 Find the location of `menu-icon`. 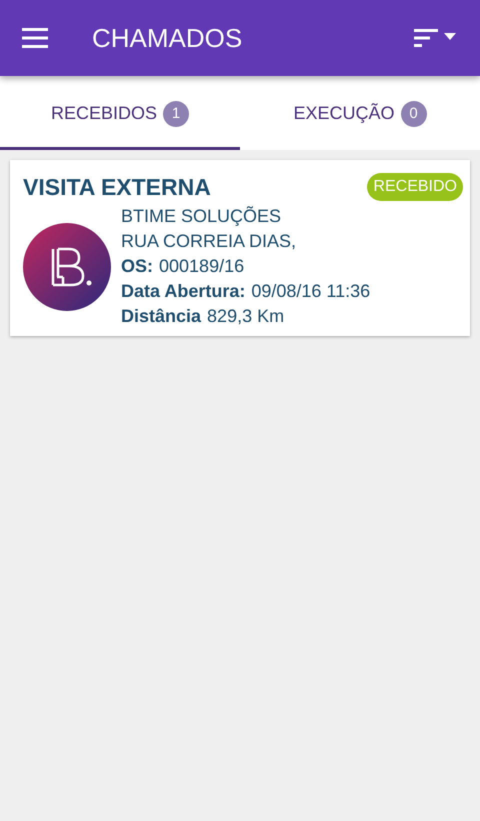

menu-icon is located at coordinates (35, 38).